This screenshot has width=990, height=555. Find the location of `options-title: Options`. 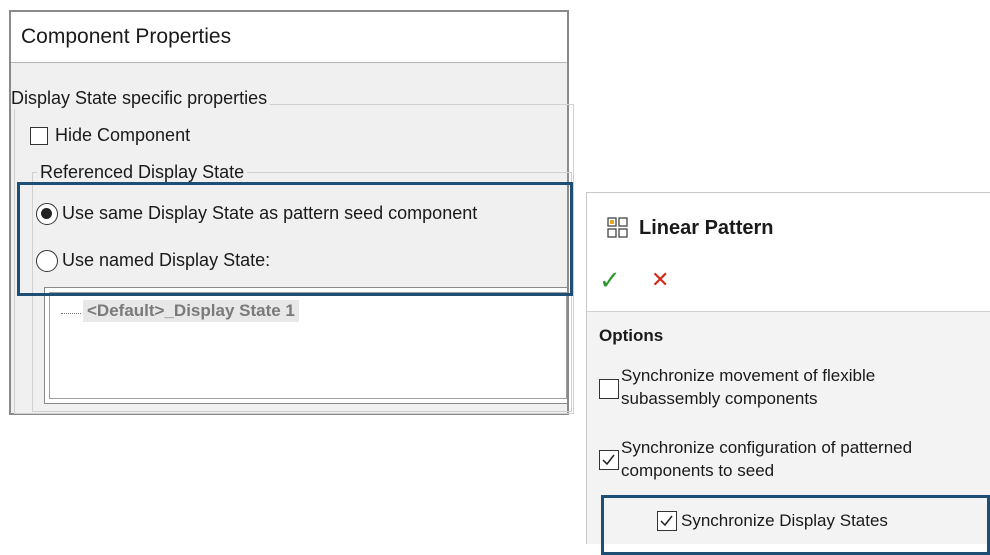

options-title: Options is located at coordinates (631, 335).